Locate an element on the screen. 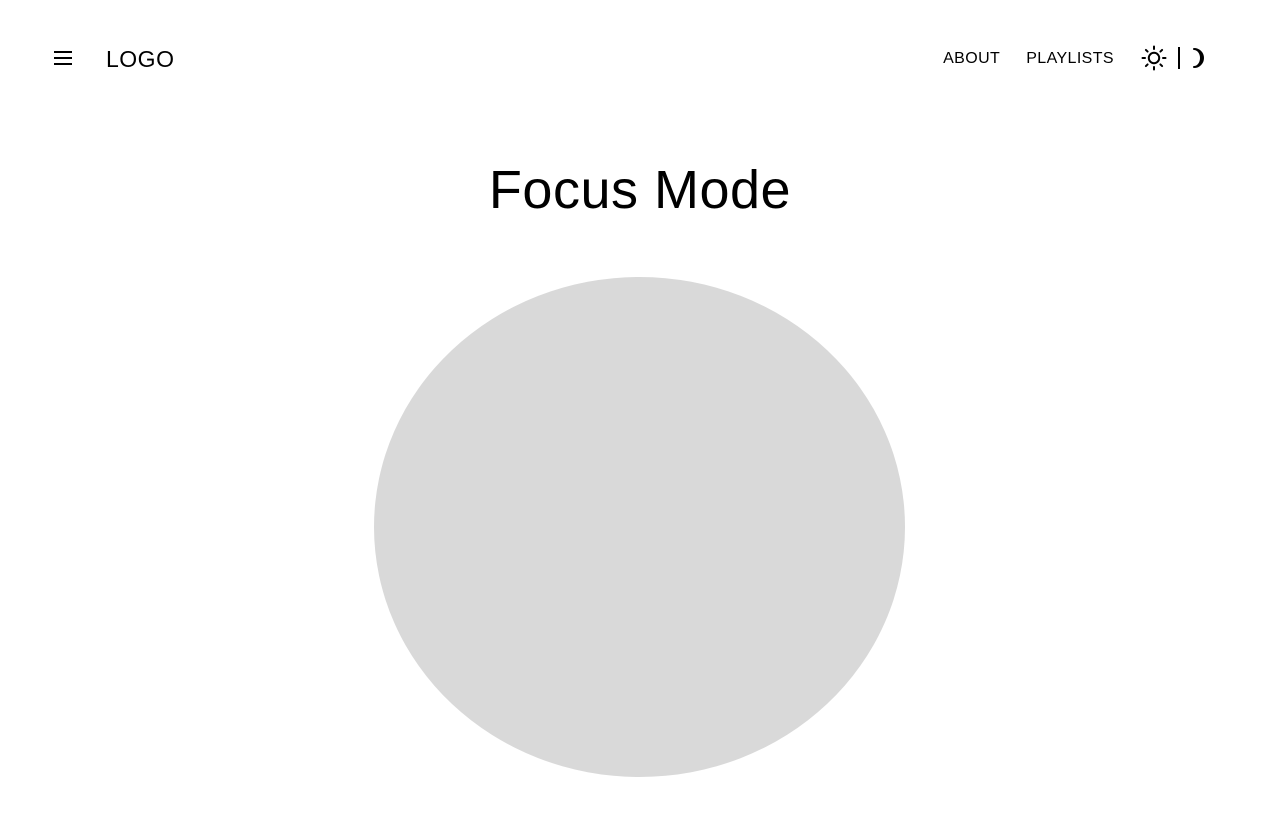  theme-toggle-divider is located at coordinates (1179, 58).